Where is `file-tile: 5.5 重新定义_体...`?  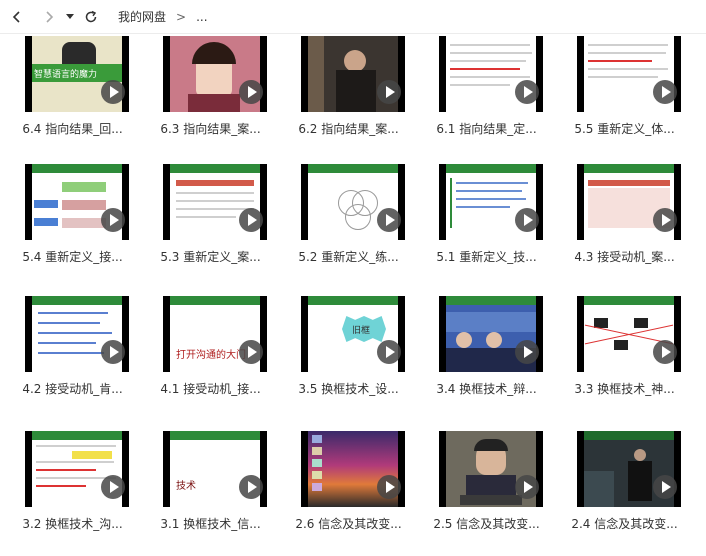
file-tile: 5.5 重新定义_体... is located at coordinates (617, 96).